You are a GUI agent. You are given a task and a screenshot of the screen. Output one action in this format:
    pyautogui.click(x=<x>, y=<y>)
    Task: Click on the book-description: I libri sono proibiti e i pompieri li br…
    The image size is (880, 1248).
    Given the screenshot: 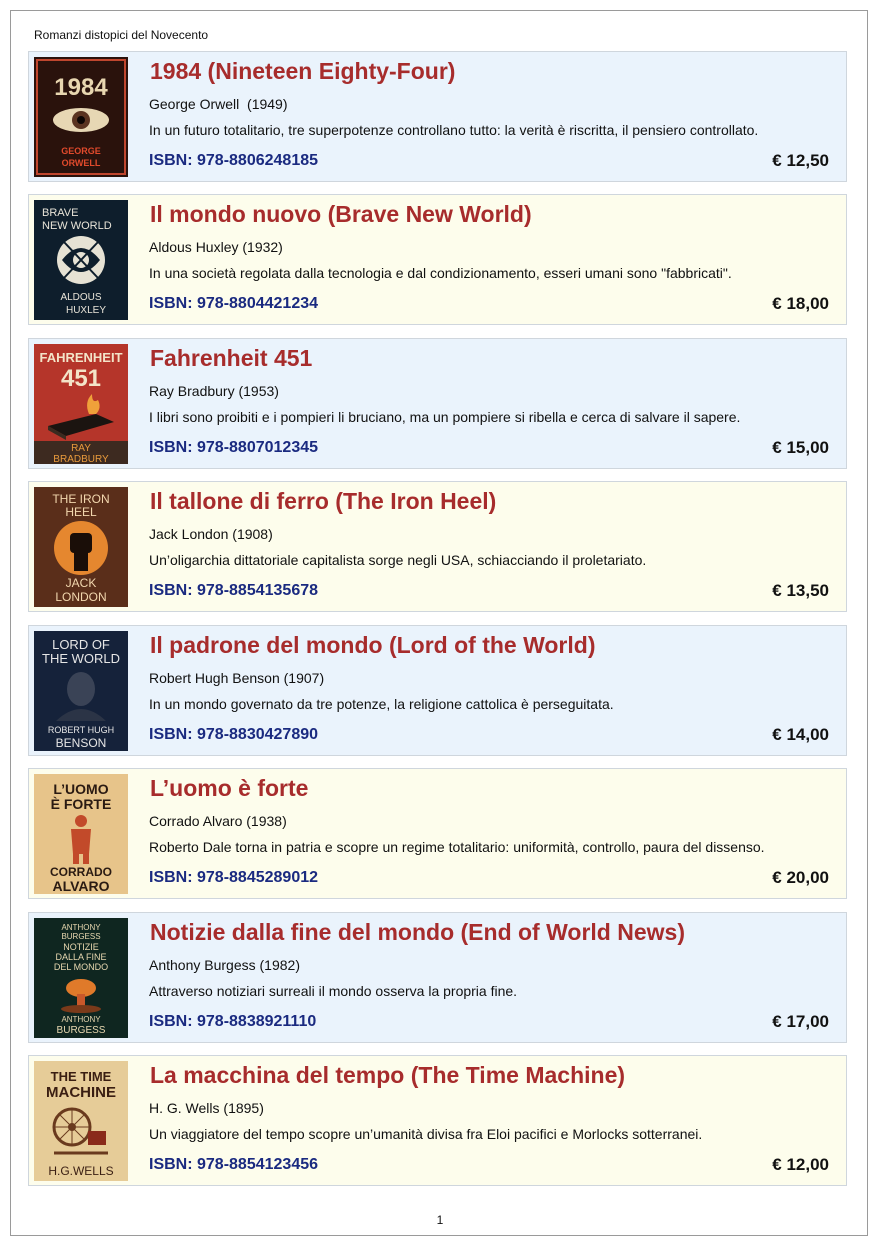 What is the action you would take?
    pyautogui.click(x=445, y=417)
    